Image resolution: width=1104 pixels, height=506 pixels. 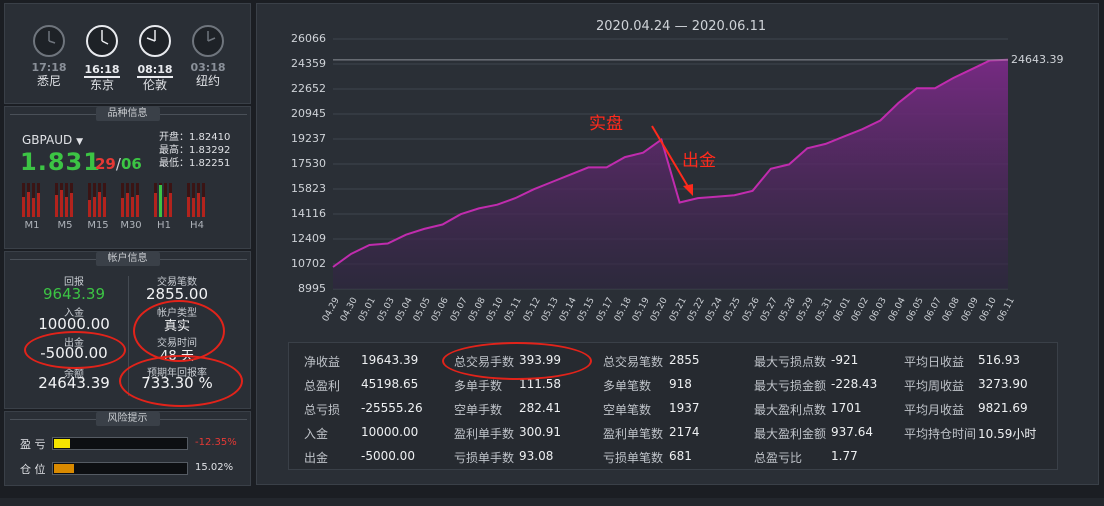 What do you see at coordinates (778, 458) in the screenshot?
I see `stat-label: 总盈亏比` at bounding box center [778, 458].